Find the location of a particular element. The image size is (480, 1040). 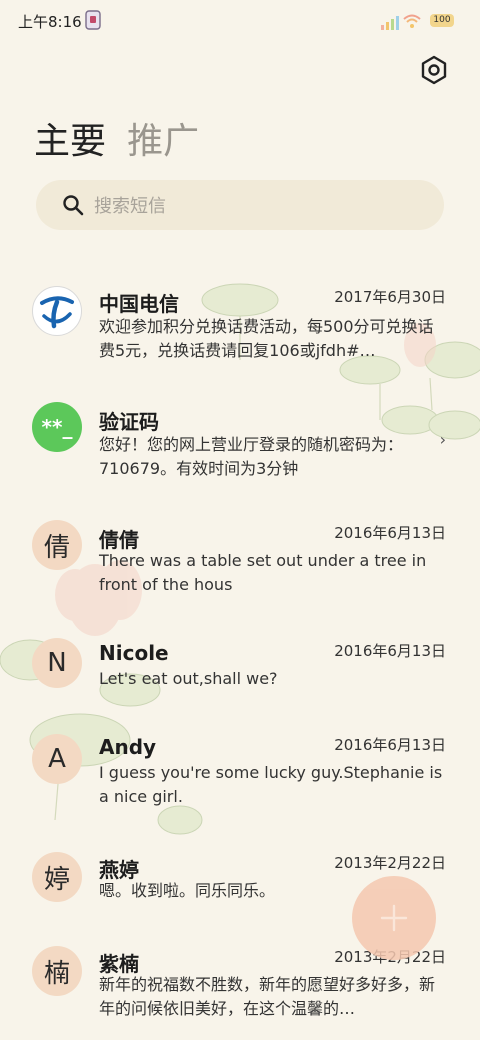

telecom-logo-avatar is located at coordinates (57, 311).